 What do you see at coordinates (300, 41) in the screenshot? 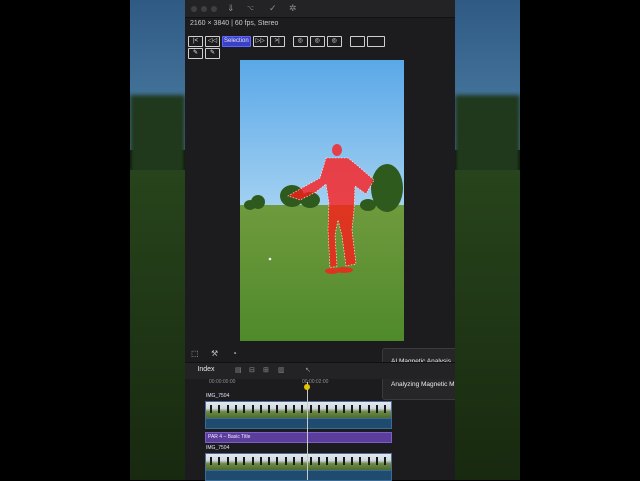
I see `toolbar-button-row1-5: ◎` at bounding box center [300, 41].